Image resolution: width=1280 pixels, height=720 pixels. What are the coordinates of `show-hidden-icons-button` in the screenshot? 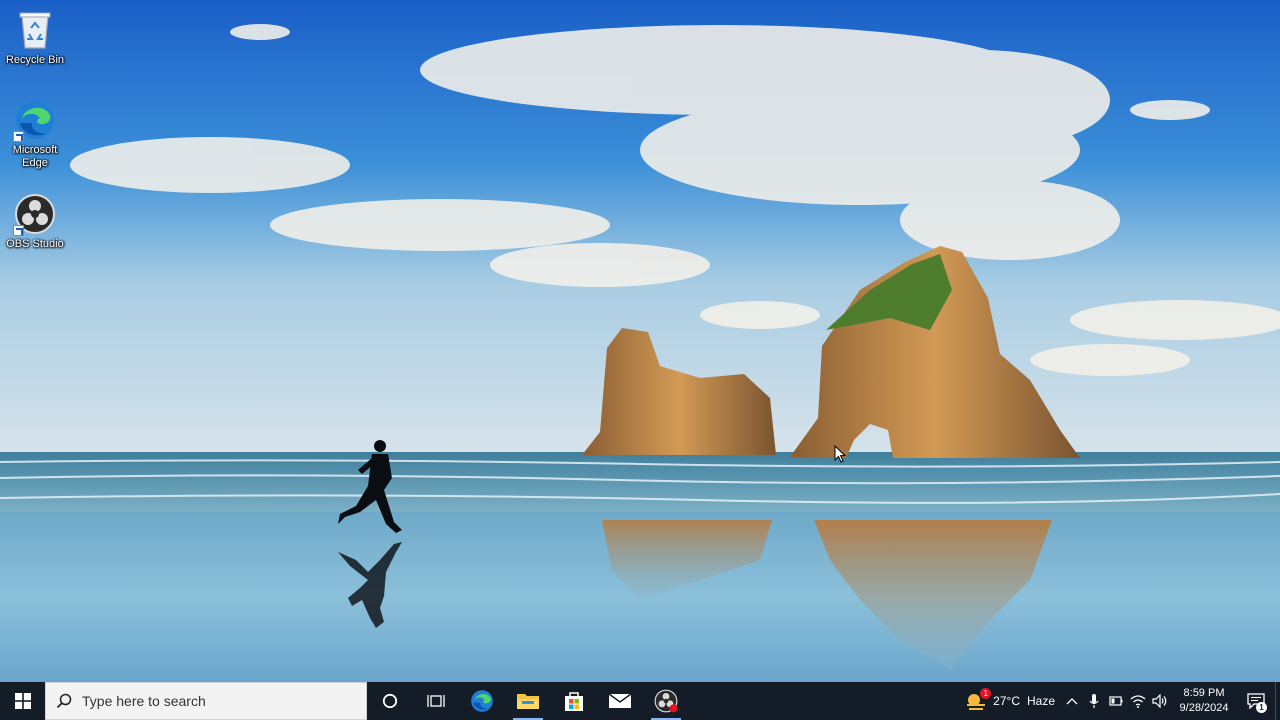 It's located at (1072, 701).